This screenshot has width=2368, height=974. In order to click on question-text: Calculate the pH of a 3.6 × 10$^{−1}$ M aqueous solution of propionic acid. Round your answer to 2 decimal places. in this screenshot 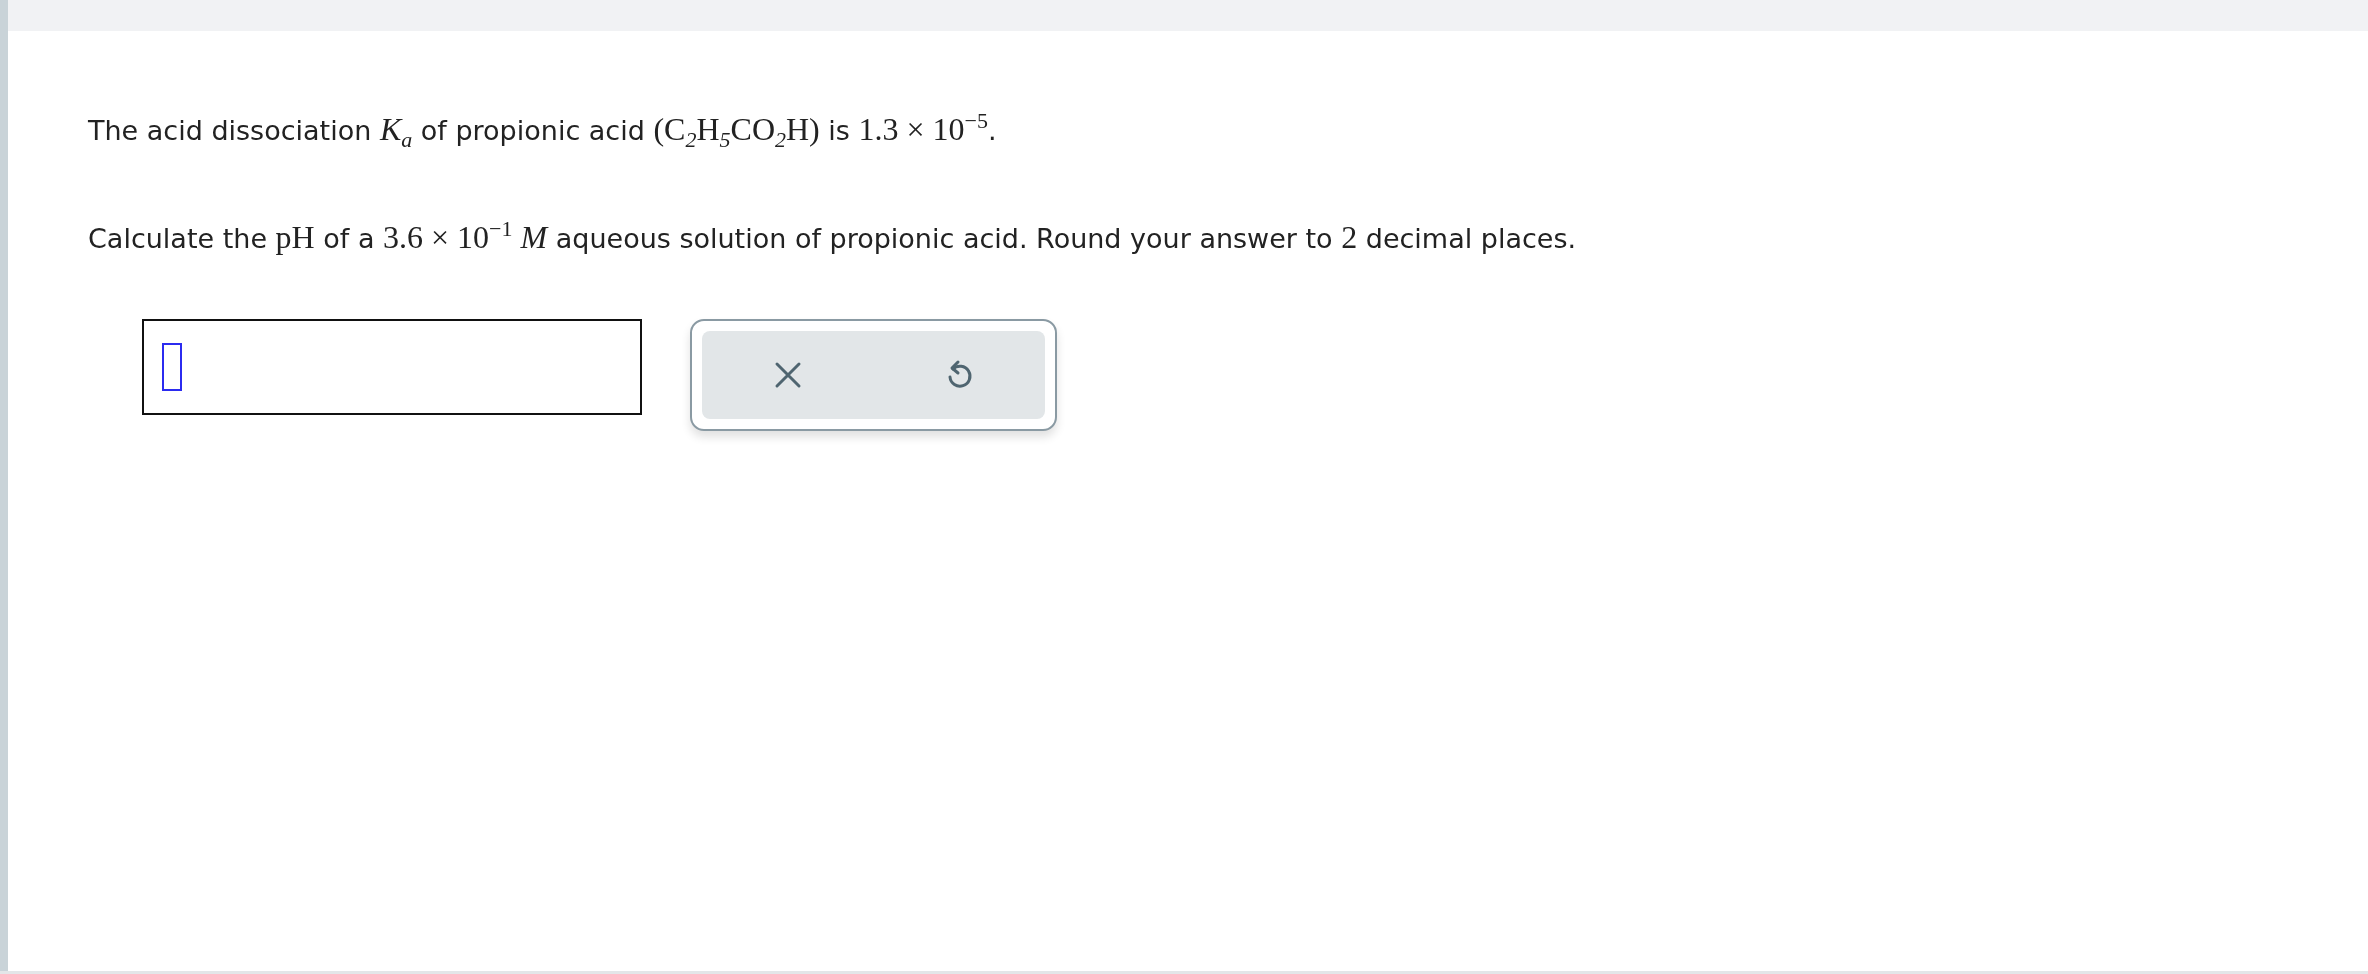, I will do `click(833, 236)`.